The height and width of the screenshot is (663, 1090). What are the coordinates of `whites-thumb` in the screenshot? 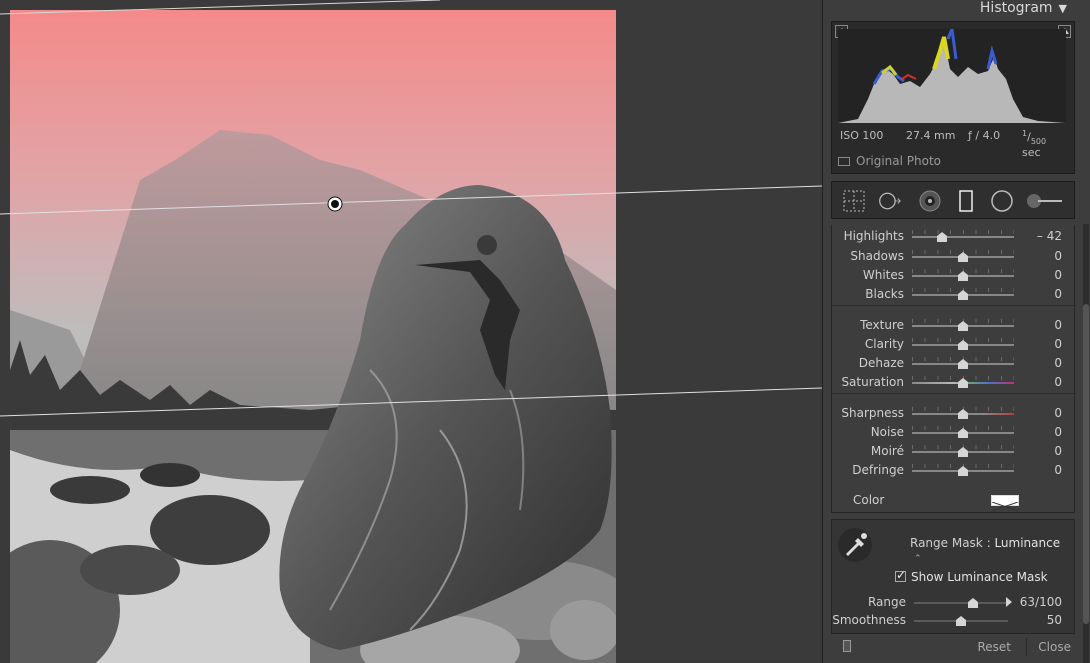 It's located at (963, 276).